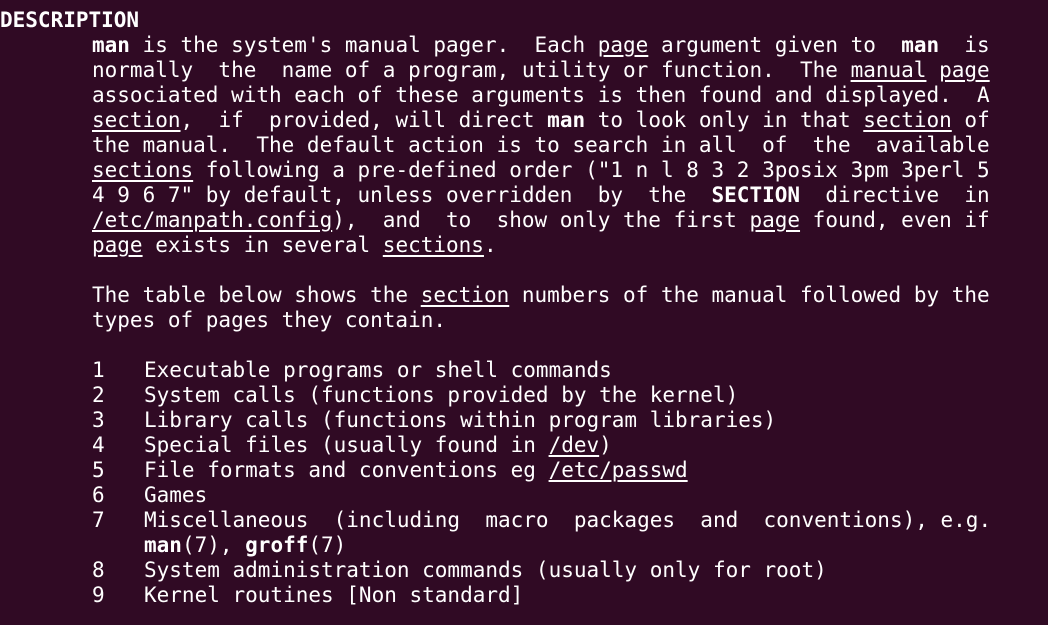 Image resolution: width=1048 pixels, height=625 pixels. What do you see at coordinates (98, 570) in the screenshot?
I see `section-number: 8` at bounding box center [98, 570].